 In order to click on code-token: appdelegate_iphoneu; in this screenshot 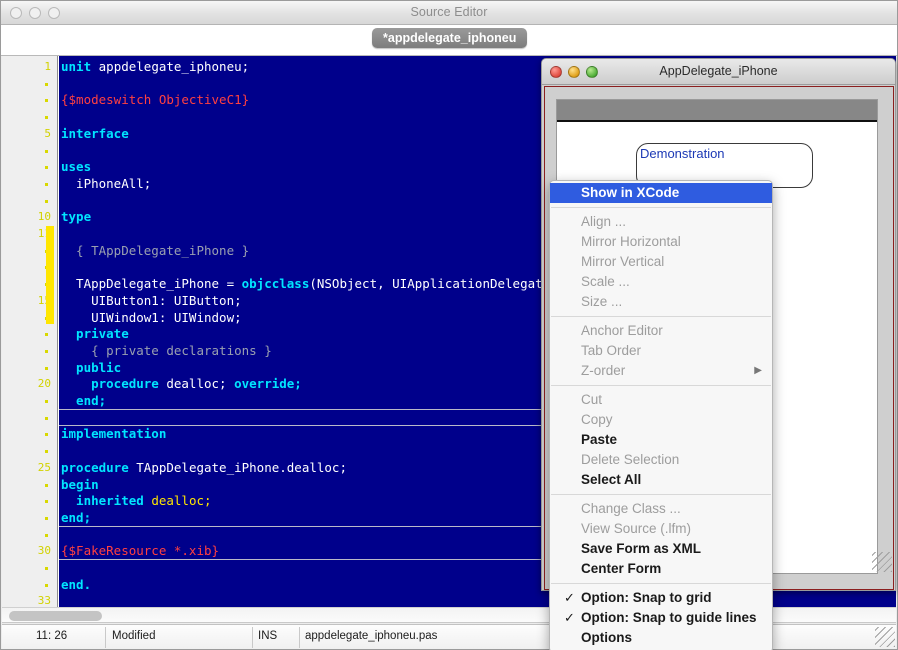, I will do `click(174, 66)`.